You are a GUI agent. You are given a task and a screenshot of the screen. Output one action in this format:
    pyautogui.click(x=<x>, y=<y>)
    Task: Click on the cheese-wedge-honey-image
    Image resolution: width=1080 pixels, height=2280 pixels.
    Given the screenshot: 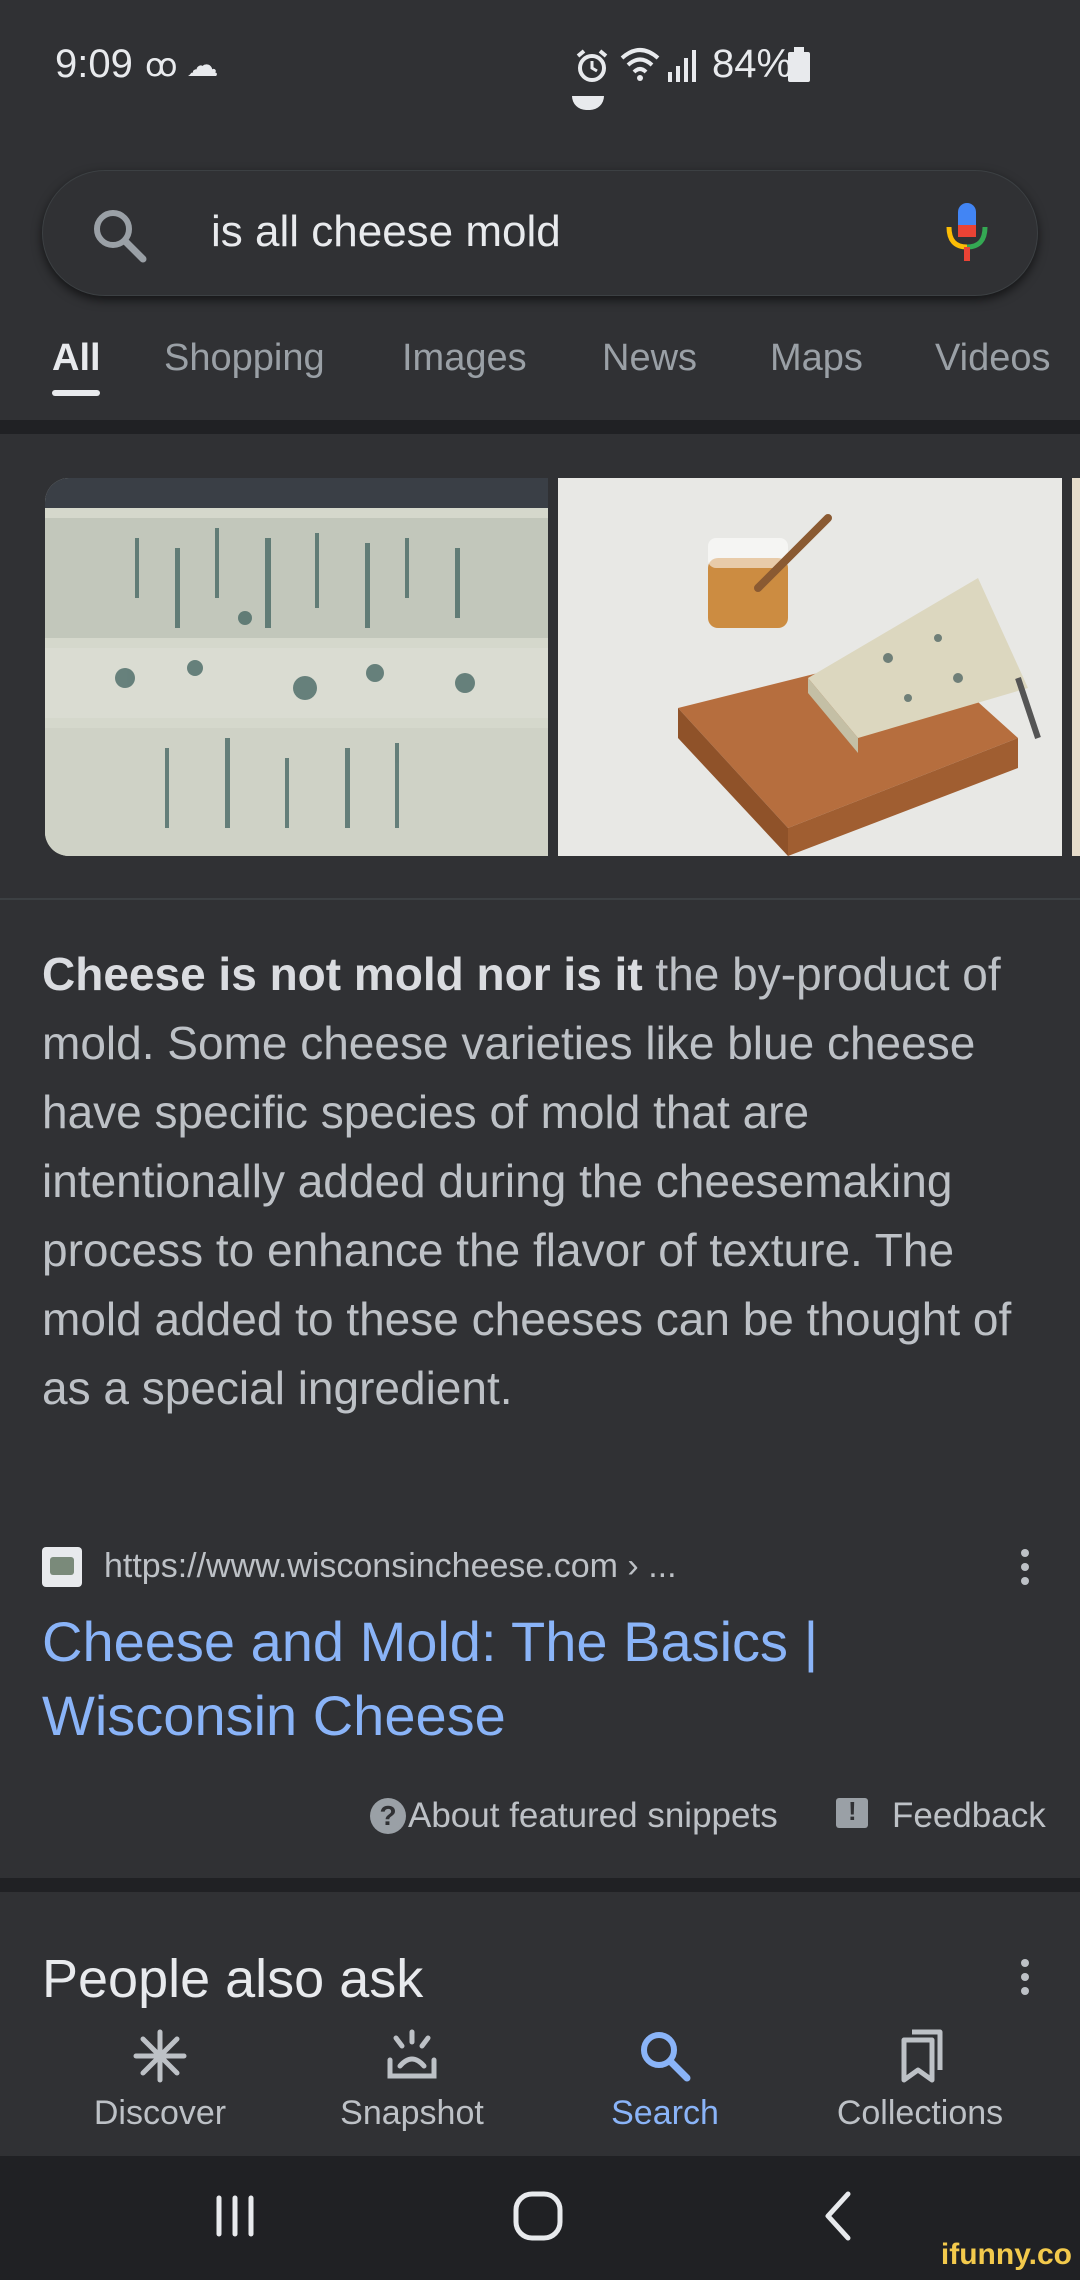 What is the action you would take?
    pyautogui.click(x=810, y=667)
    